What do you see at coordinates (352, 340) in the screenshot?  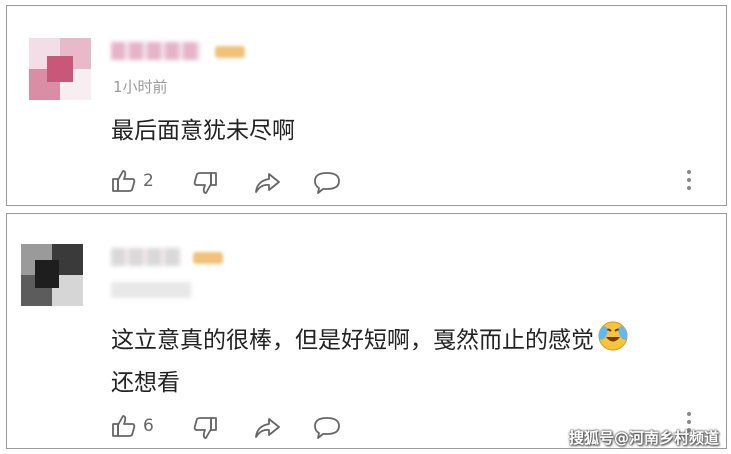 I see `comment-line-text: 这立意真的很棒，但是好短啊，戛然而止的感觉` at bounding box center [352, 340].